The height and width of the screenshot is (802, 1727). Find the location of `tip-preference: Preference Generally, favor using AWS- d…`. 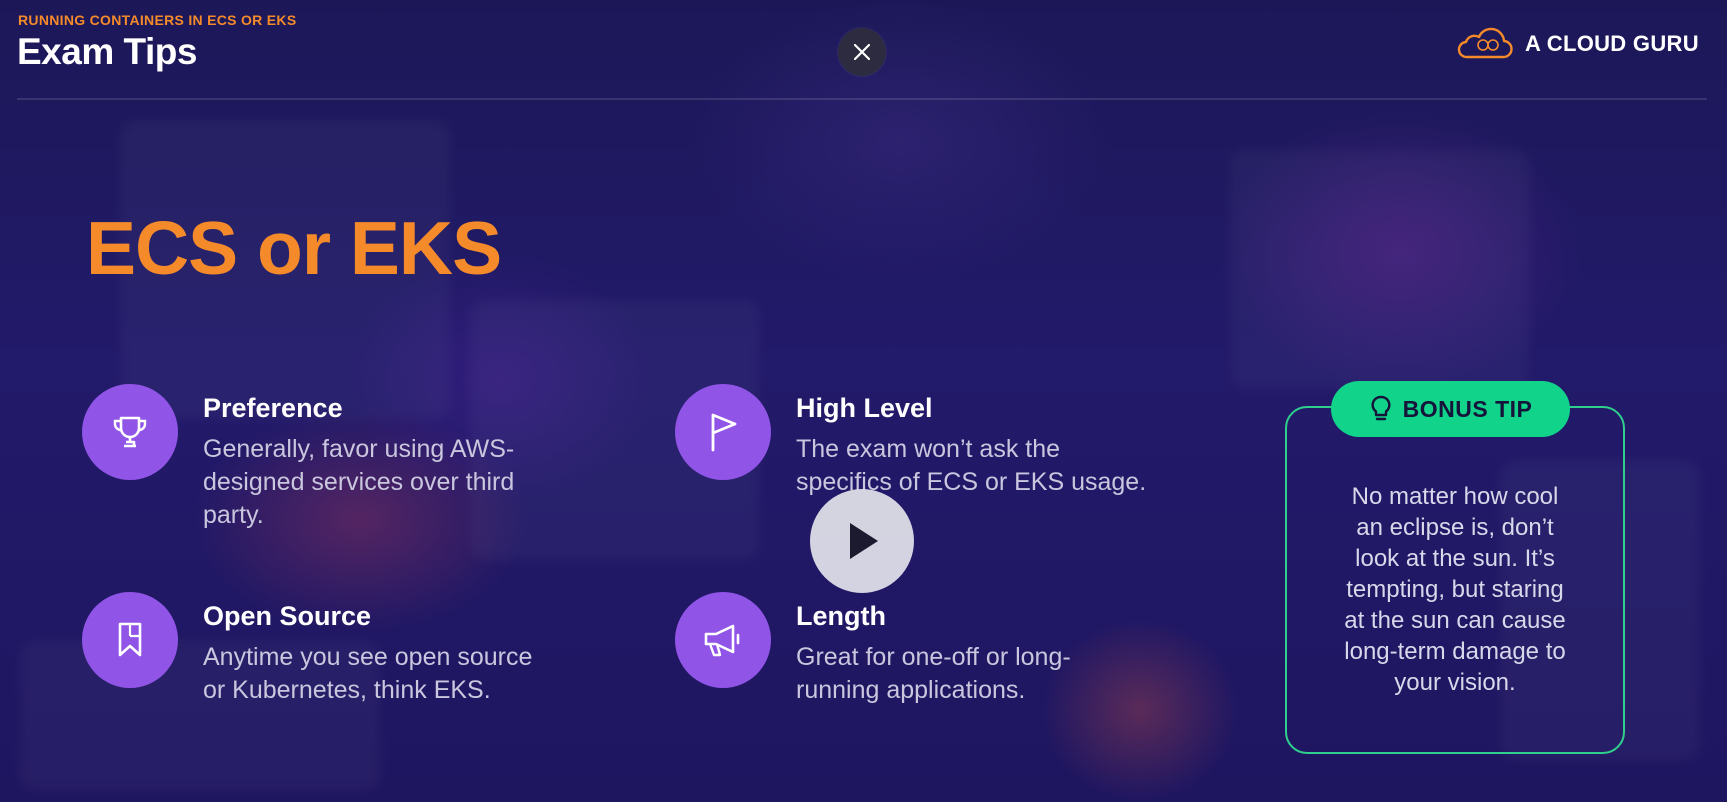

tip-preference: Preference Generally, favor using AWS- d… is located at coordinates (342, 459).